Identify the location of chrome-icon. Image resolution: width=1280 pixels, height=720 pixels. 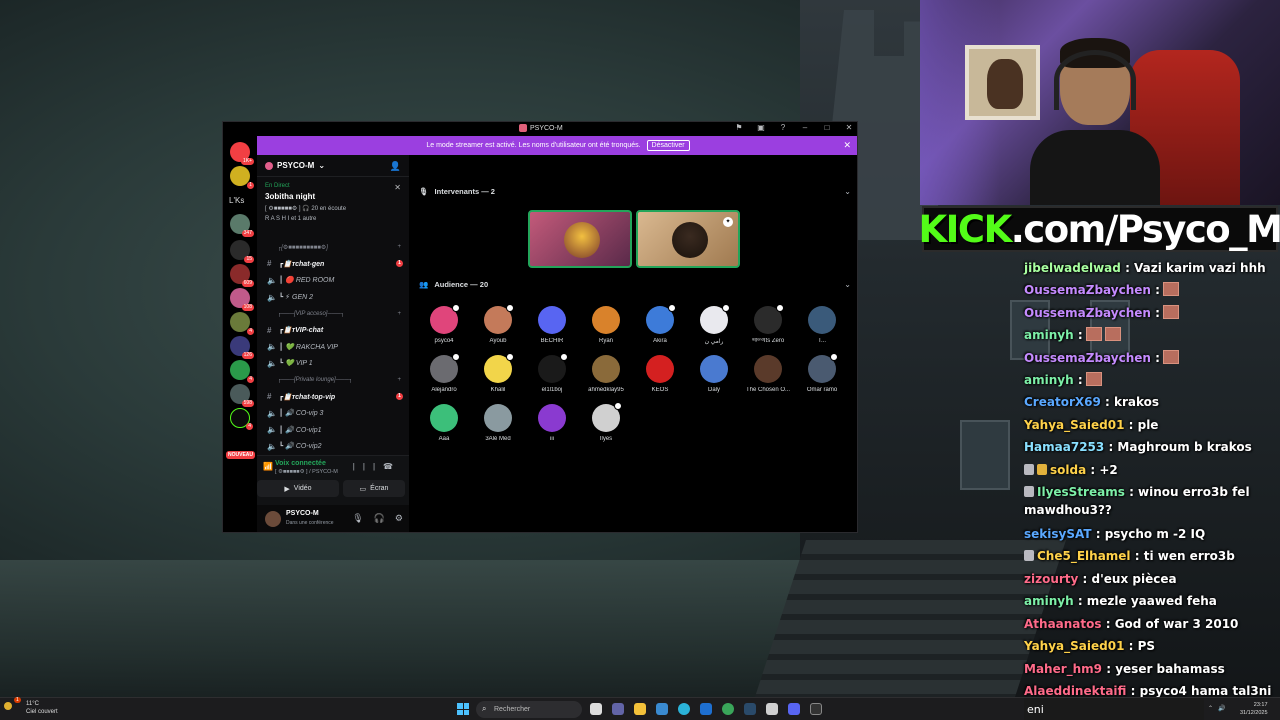
(728, 709).